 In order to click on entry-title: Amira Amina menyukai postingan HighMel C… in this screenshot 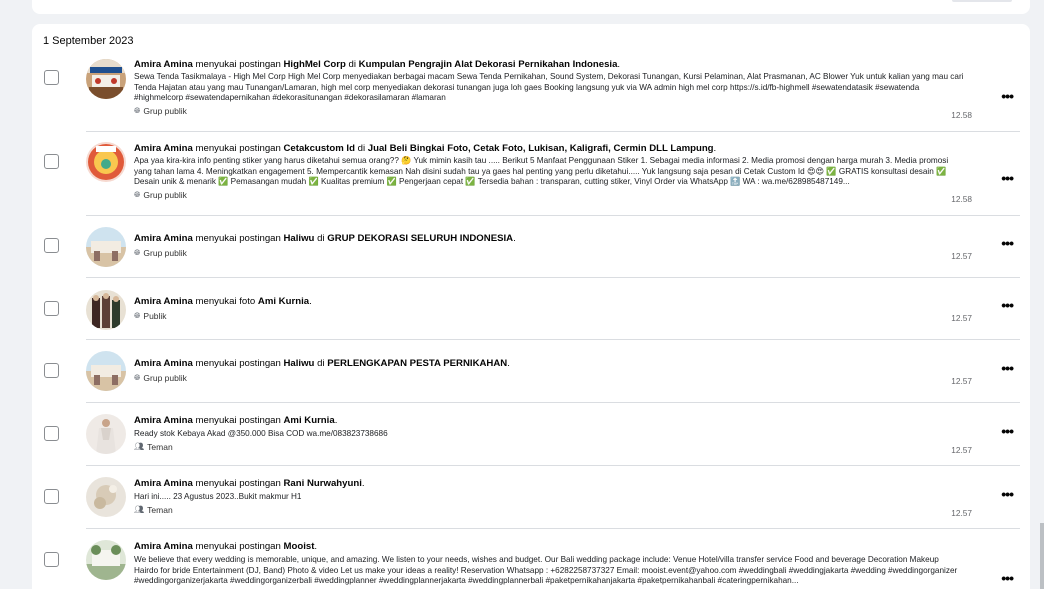, I will do `click(549, 65)`.